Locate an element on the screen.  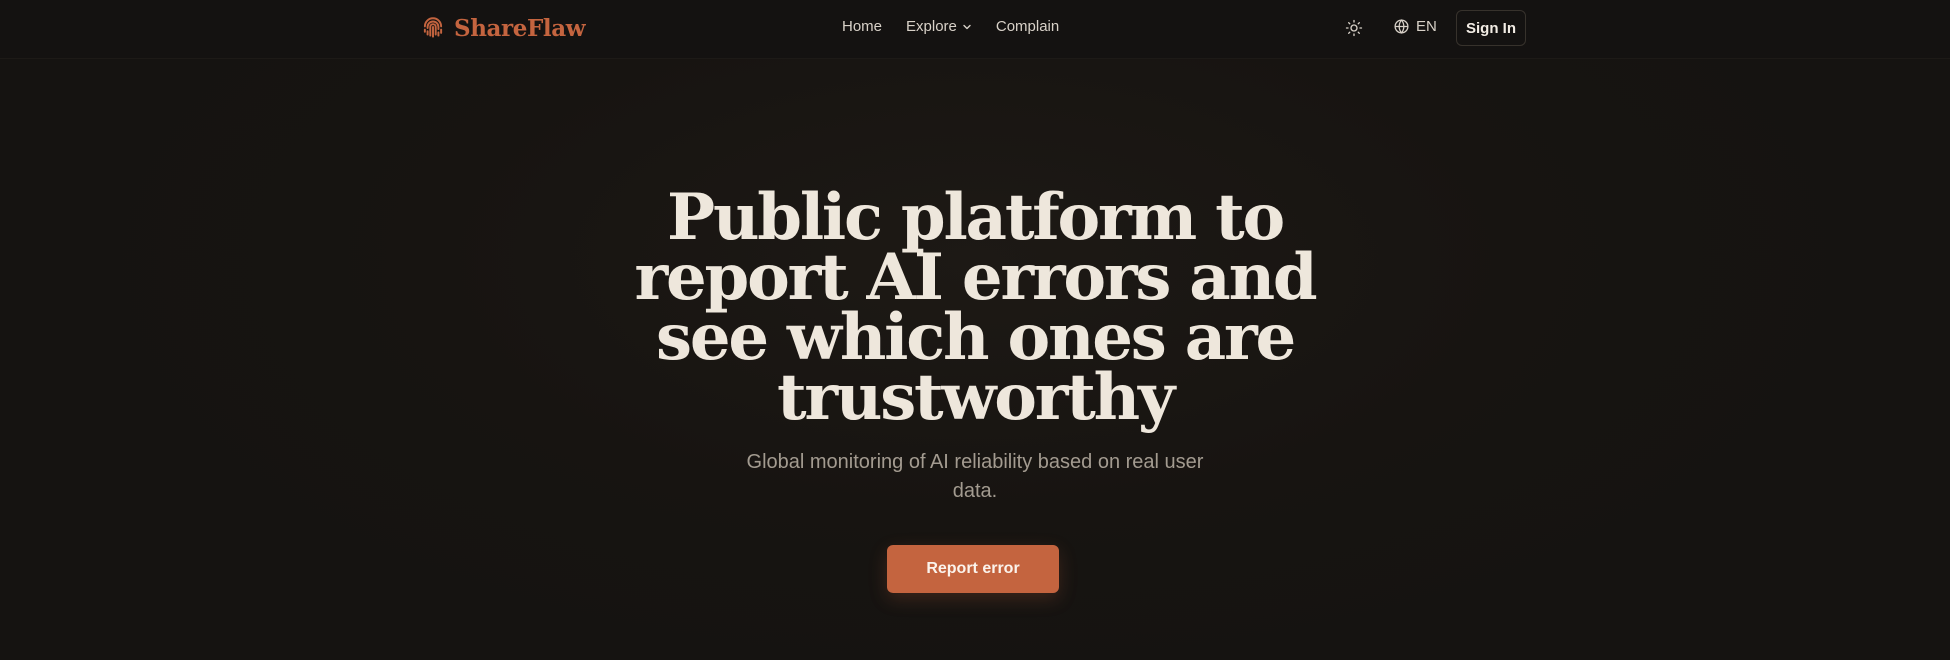
language-label: EN is located at coordinates (1426, 26).